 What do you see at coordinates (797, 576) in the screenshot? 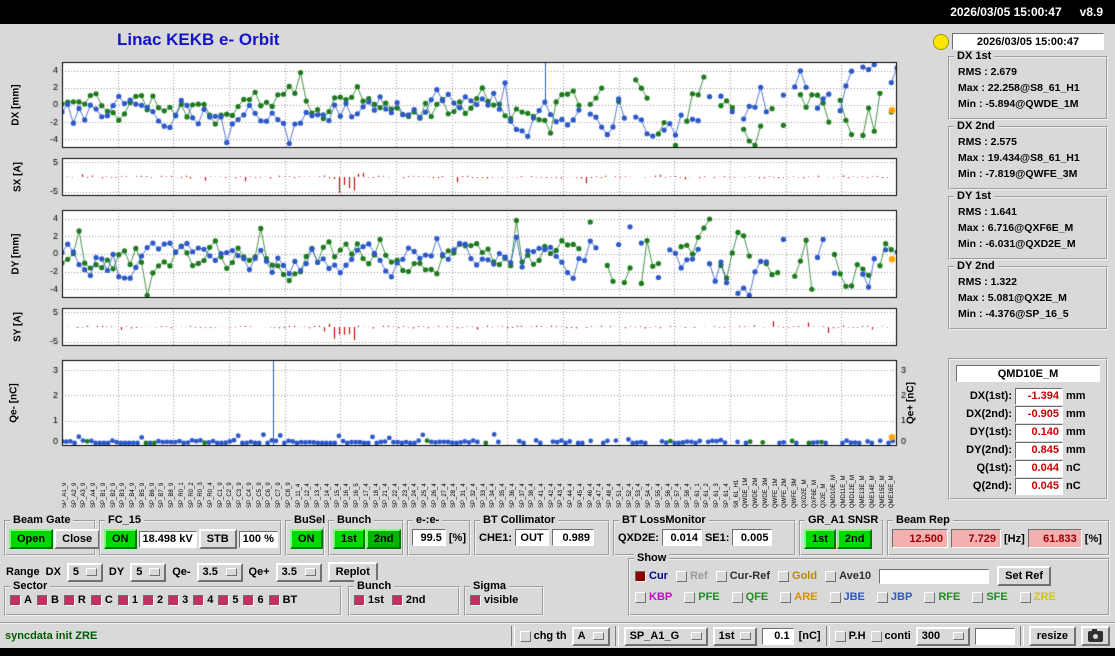
I see `checkbox-item-gold: Gold` at bounding box center [797, 576].